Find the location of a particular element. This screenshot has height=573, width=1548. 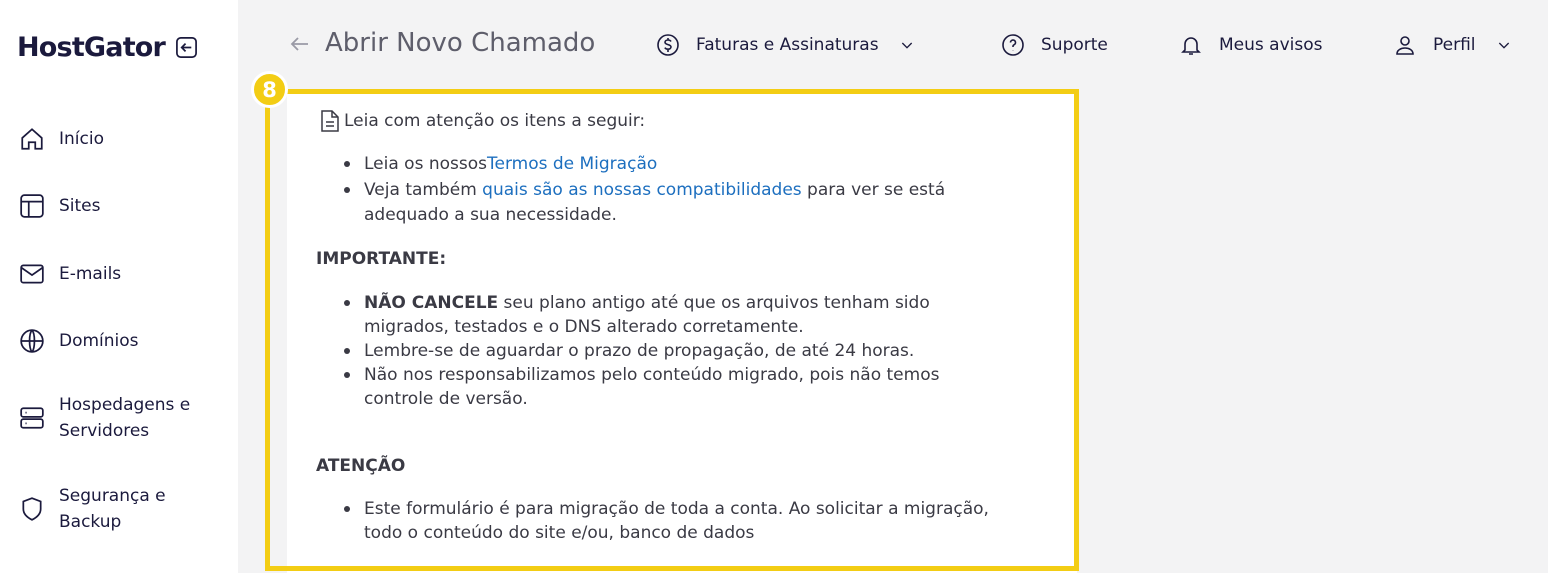

notifications-menu-label: Meus avisos is located at coordinates (1271, 45).